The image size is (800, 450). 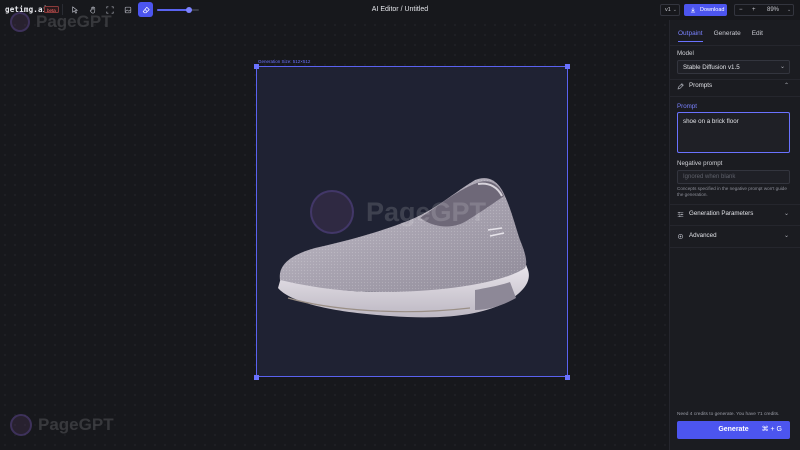 I want to click on generate-shortcut: ⌘ + G, so click(x=771, y=429).